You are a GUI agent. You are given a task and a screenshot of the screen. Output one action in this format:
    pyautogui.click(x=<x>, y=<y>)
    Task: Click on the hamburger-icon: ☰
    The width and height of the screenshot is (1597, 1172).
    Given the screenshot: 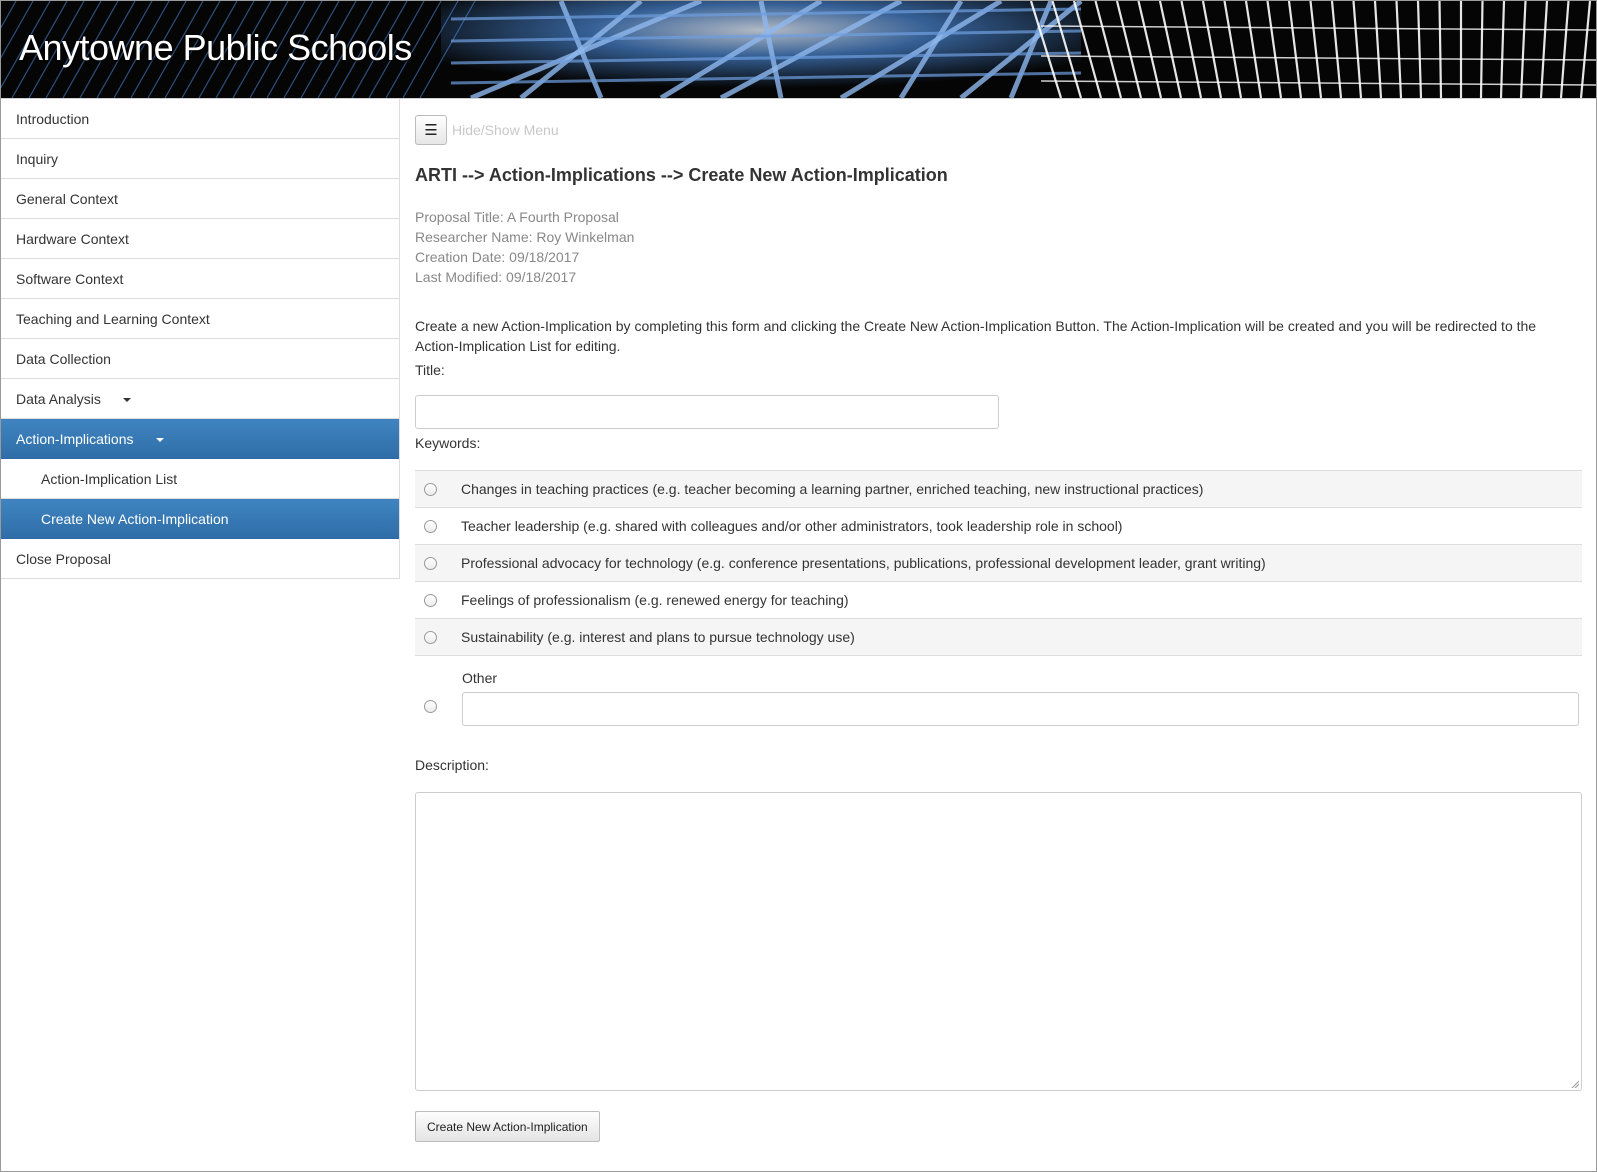 What is the action you would take?
    pyautogui.click(x=431, y=130)
    